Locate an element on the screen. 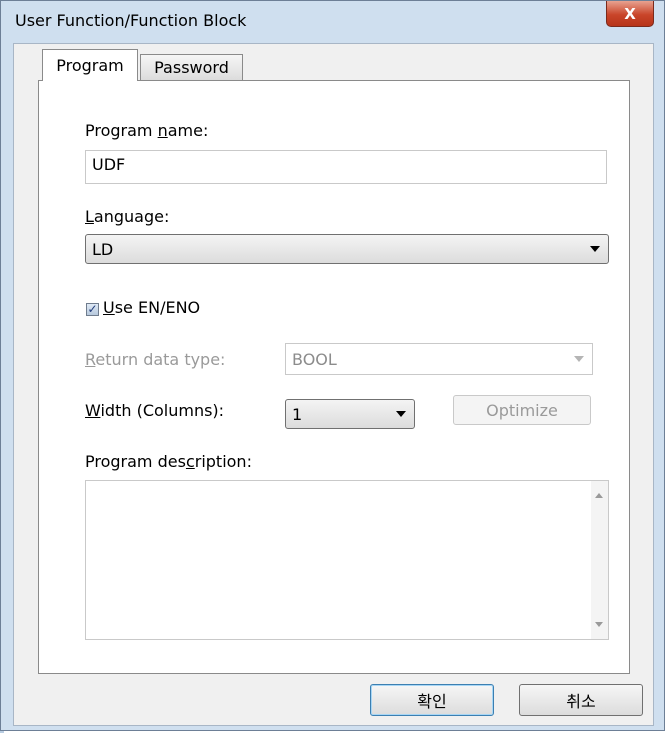  program-description-label: Program description: is located at coordinates (168, 461).